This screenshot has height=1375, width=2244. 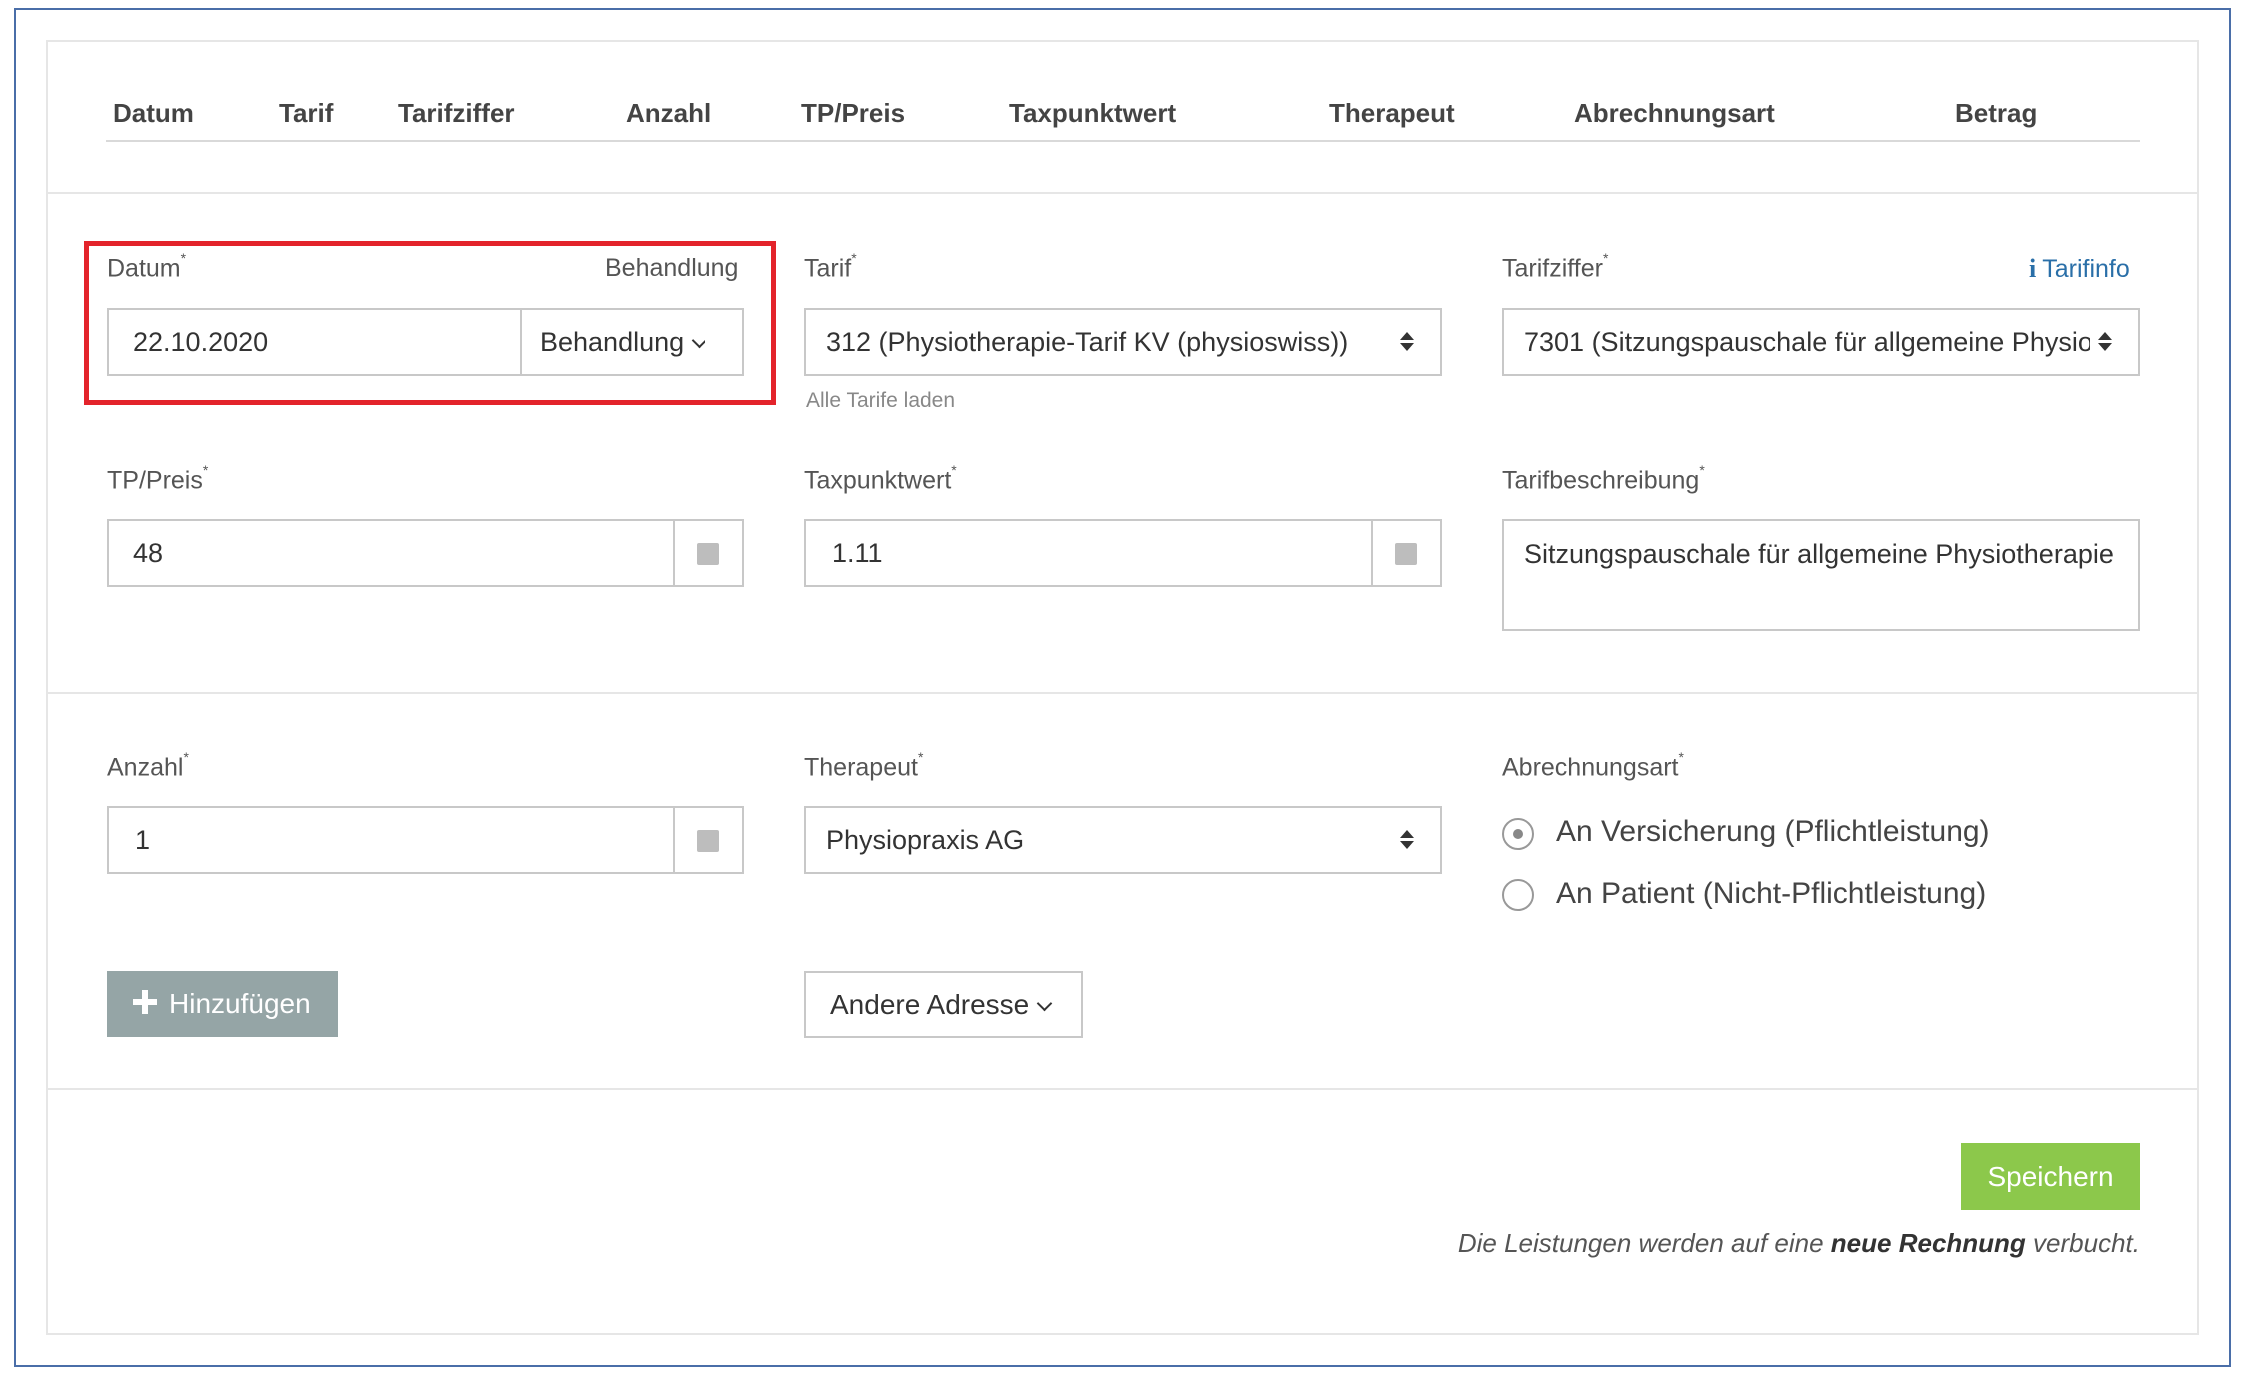 What do you see at coordinates (306, 113) in the screenshot?
I see `column-header-tarif: Tarif` at bounding box center [306, 113].